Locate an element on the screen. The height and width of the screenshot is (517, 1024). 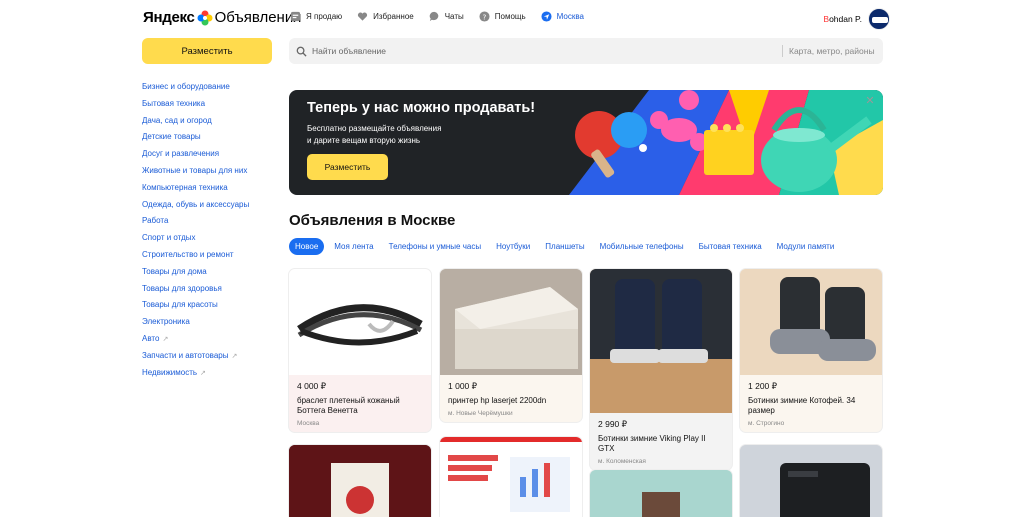
category-label: Одежда, обувь и аксессуары is located at coordinates (196, 204).